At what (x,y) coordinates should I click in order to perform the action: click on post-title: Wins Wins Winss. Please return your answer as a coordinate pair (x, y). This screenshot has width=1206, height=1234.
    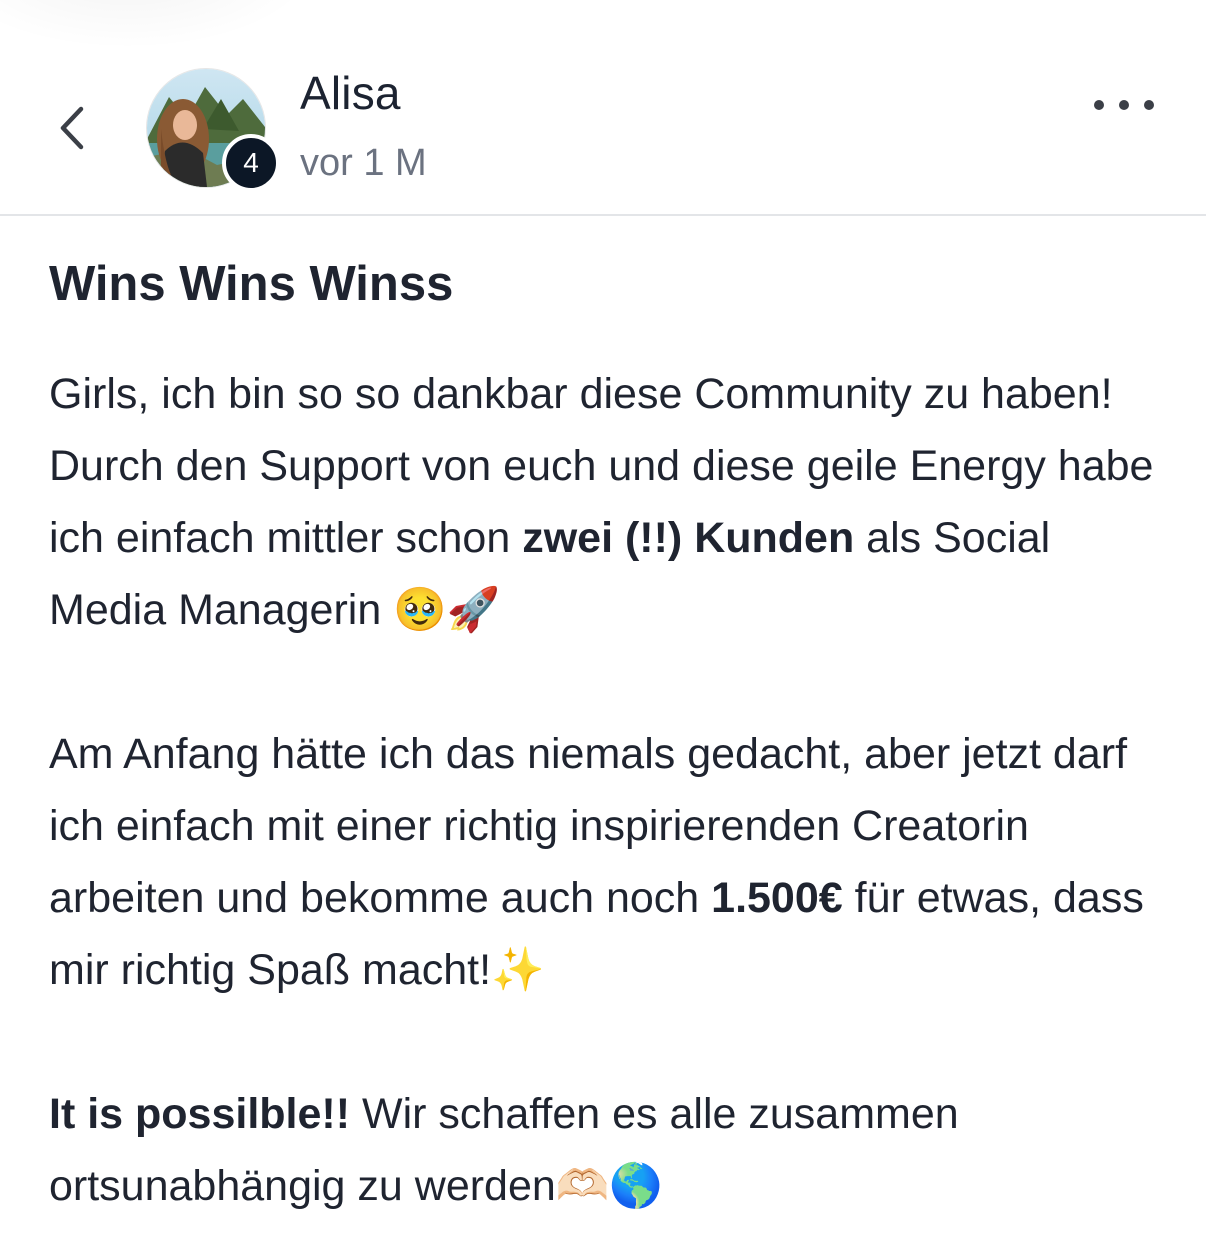
    Looking at the image, I should click on (251, 284).